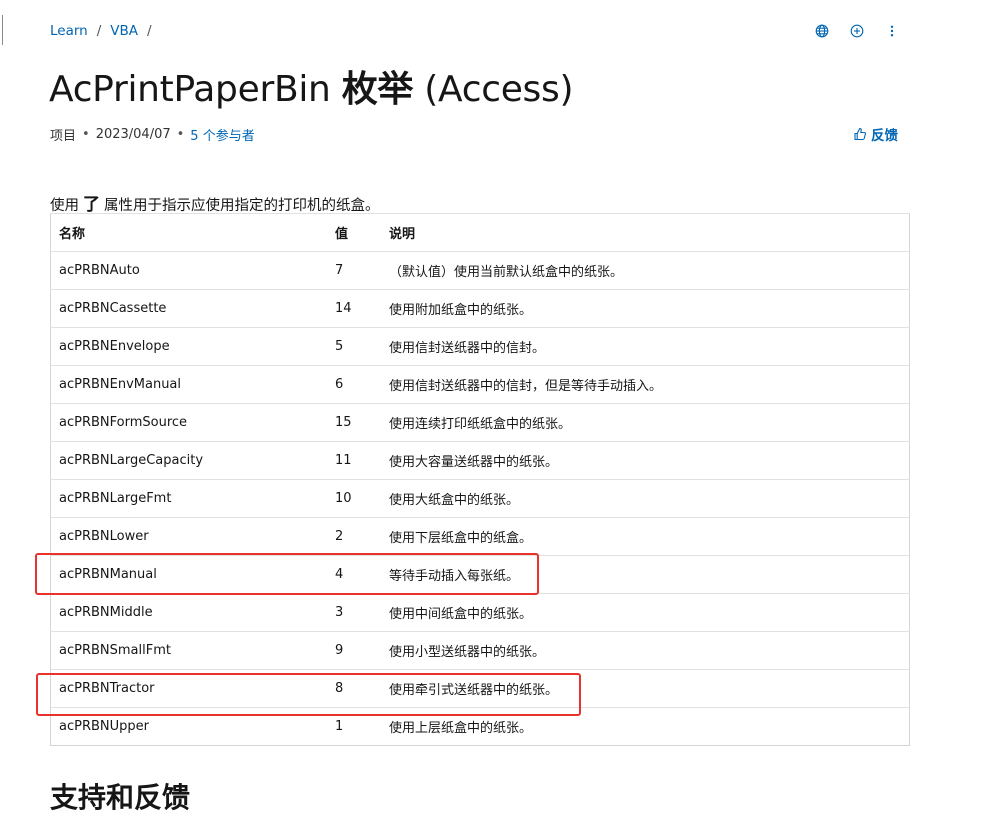 This screenshot has width=1004, height=816. What do you see at coordinates (645, 574) in the screenshot?
I see `cell-description: 等待手动插入每张纸。` at bounding box center [645, 574].